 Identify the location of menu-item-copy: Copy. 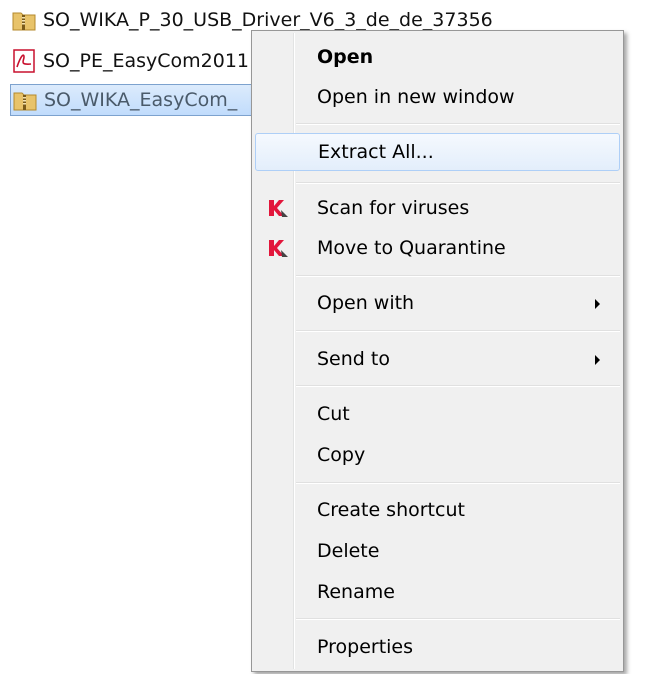
(437, 455).